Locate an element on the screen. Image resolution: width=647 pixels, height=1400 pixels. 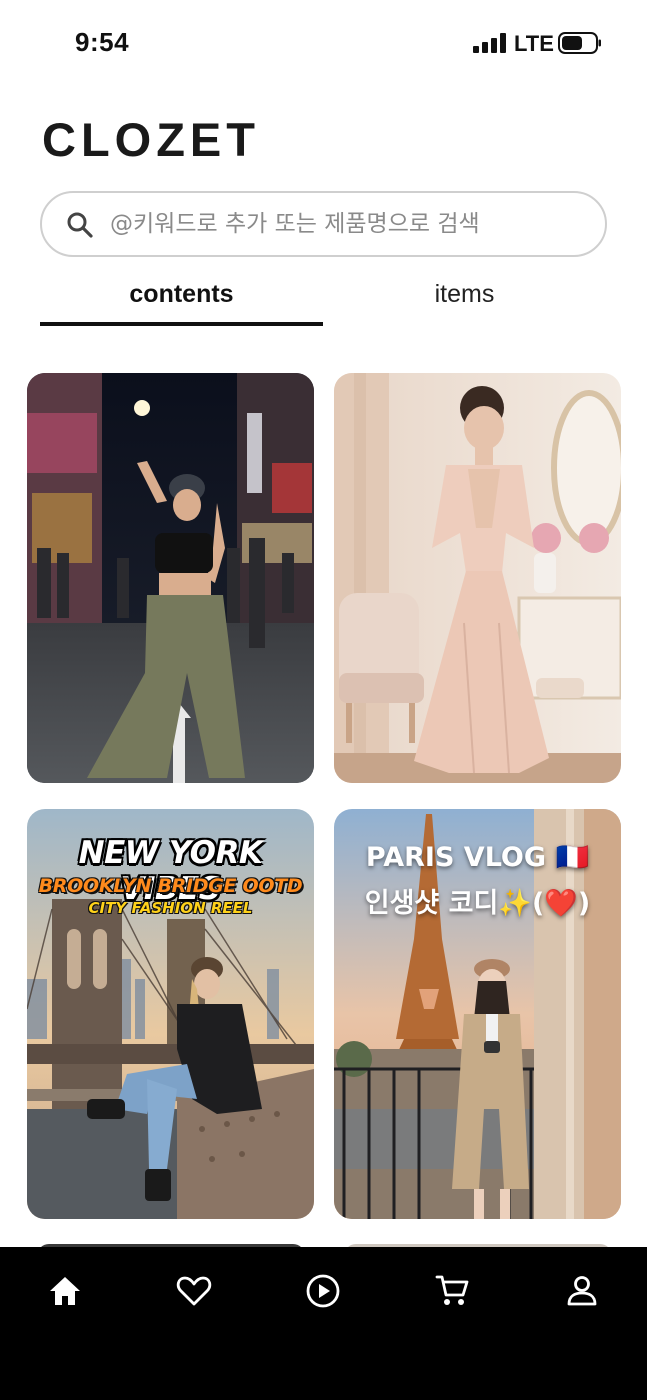
nav-favorites is located at coordinates (194, 1291).